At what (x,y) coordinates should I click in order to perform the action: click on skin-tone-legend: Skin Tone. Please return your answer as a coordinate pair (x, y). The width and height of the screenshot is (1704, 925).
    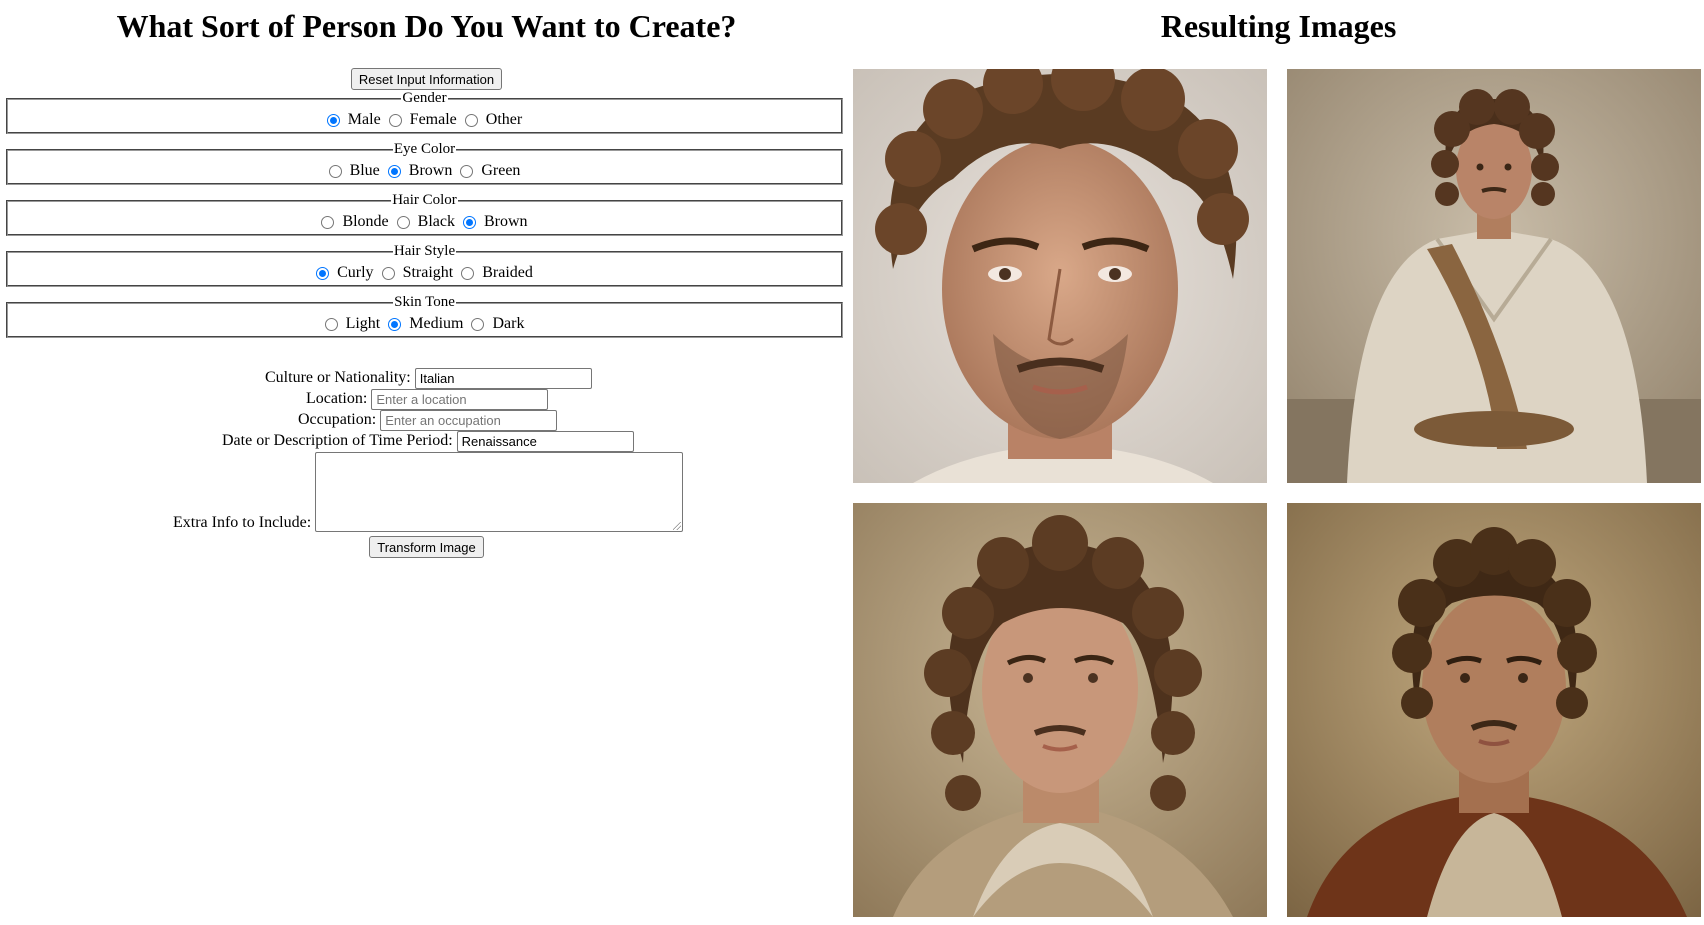
    Looking at the image, I should click on (424, 302).